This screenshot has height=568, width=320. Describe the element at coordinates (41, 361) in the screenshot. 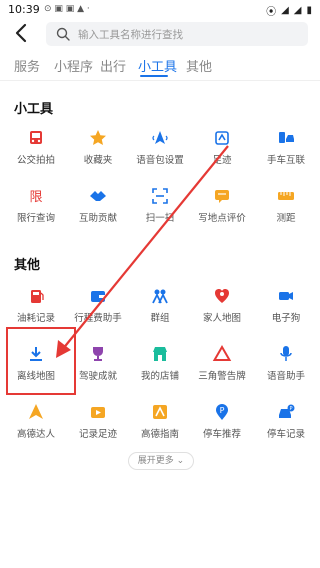

I see `highlight-box` at that location.